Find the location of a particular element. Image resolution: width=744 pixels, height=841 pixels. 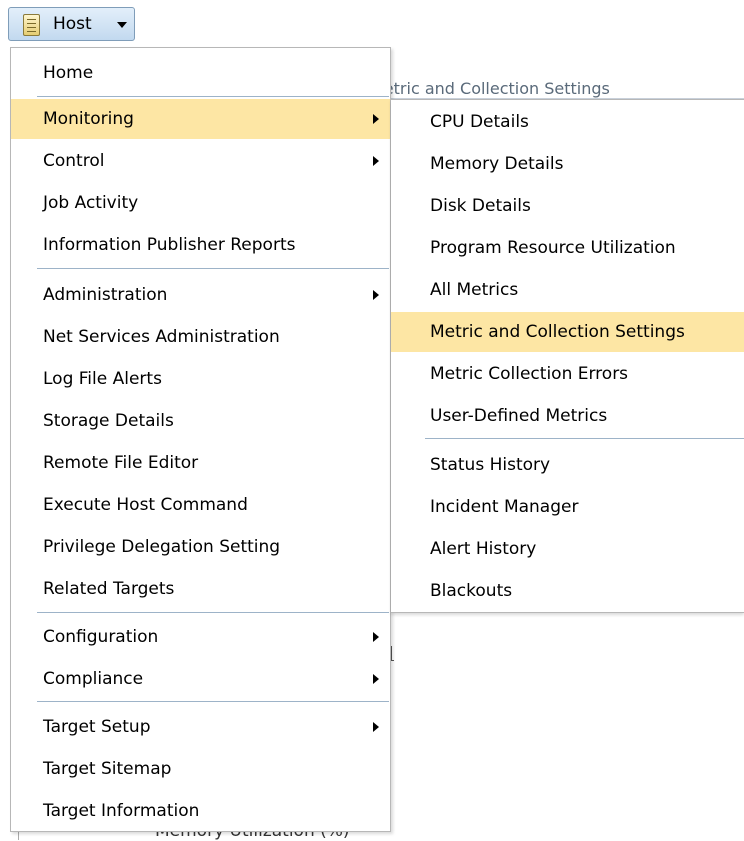

submenu-item-user-defined-metrics: User-Defined Metrics is located at coordinates (567, 416).